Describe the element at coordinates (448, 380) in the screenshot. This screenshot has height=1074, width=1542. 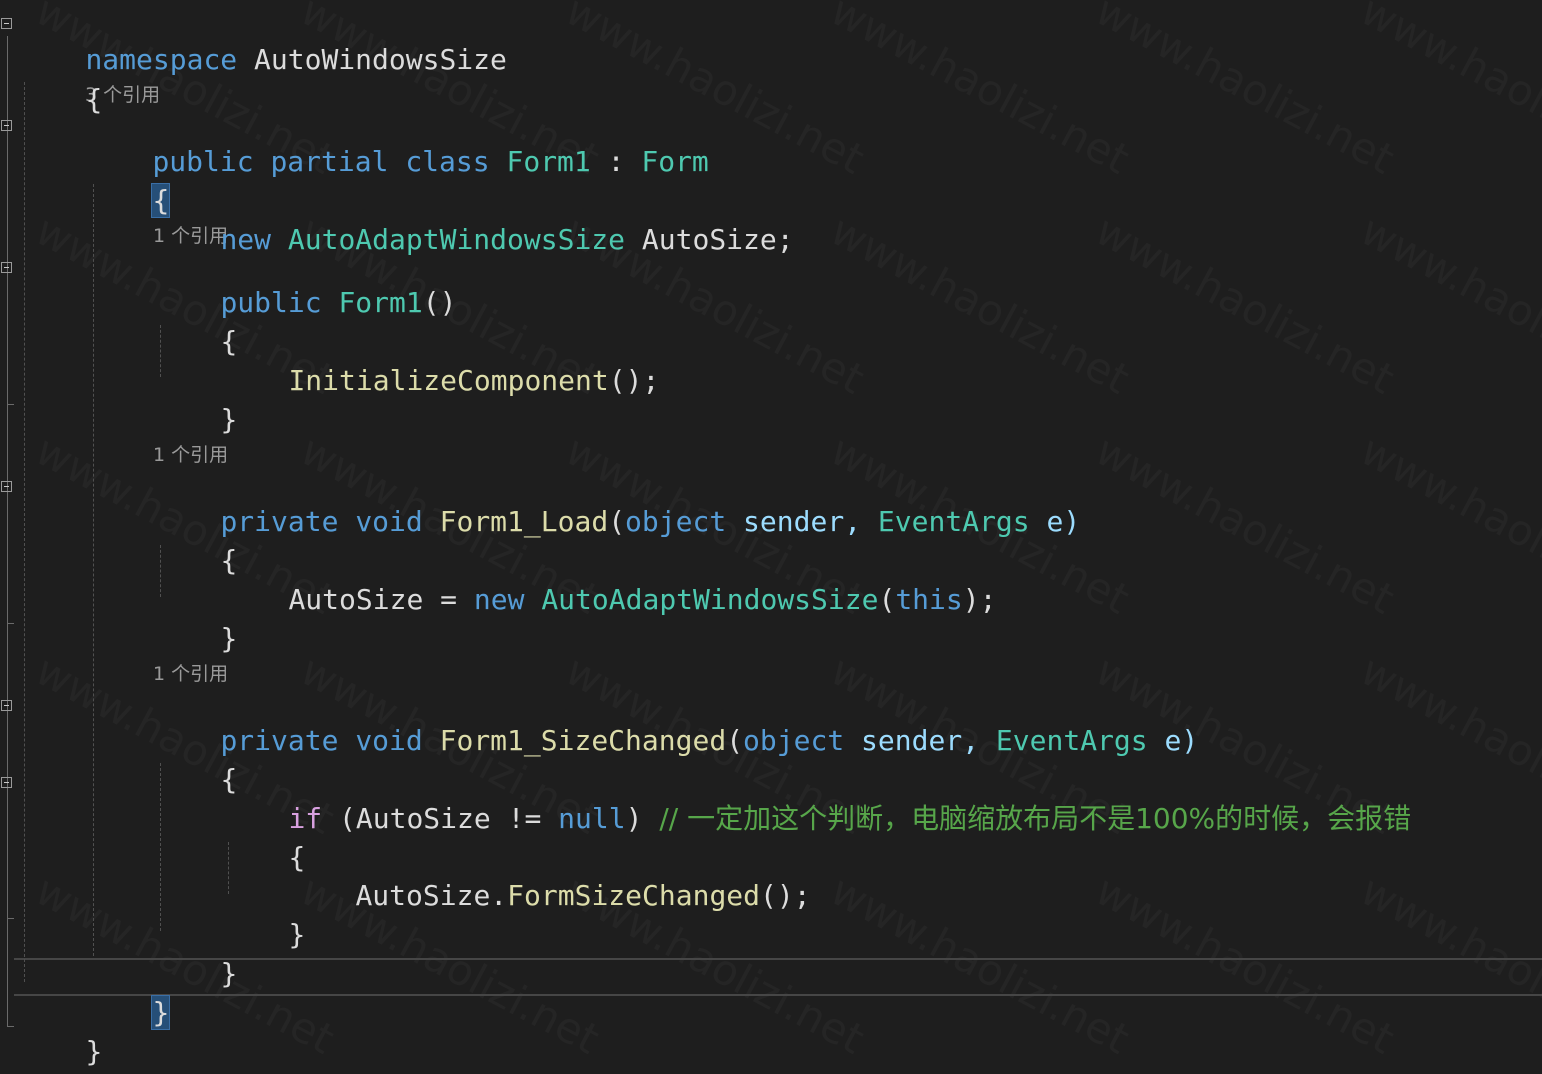
I see `method-call-name: InitializeComponent` at that location.